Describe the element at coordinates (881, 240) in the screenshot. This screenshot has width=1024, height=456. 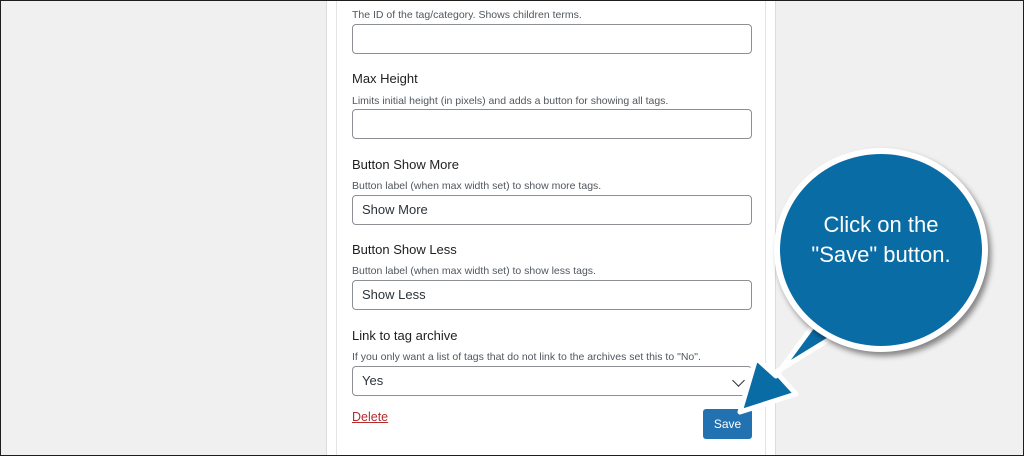
I see `callout-text: Click on the "Save" button.` at that location.